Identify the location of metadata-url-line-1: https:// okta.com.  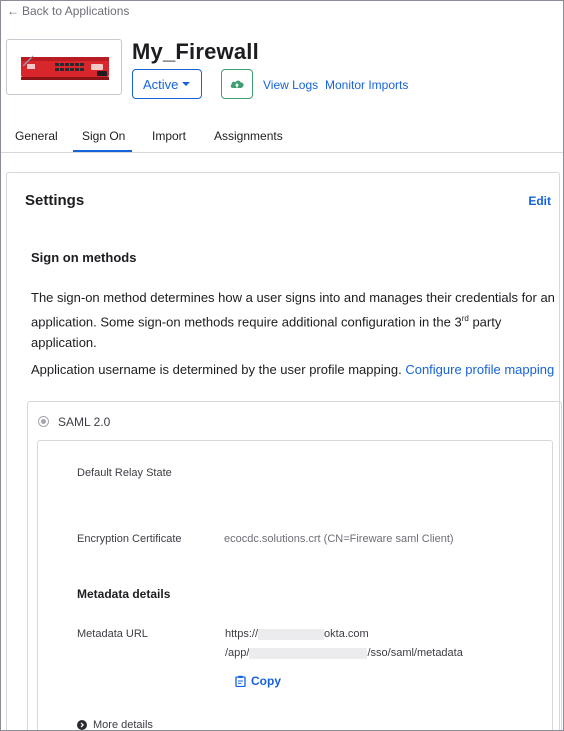
(297, 634).